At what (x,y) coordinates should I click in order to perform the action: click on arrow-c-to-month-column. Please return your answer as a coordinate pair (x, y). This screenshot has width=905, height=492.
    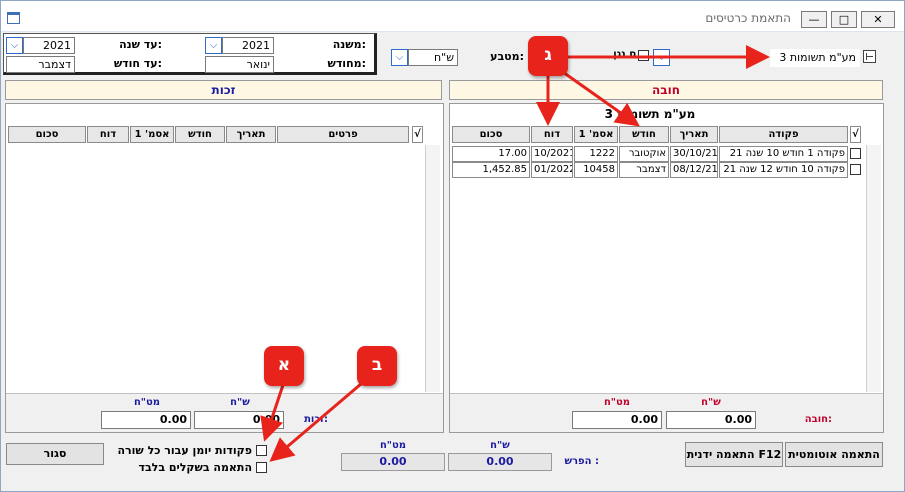
    Looking at the image, I should click on (599, 97).